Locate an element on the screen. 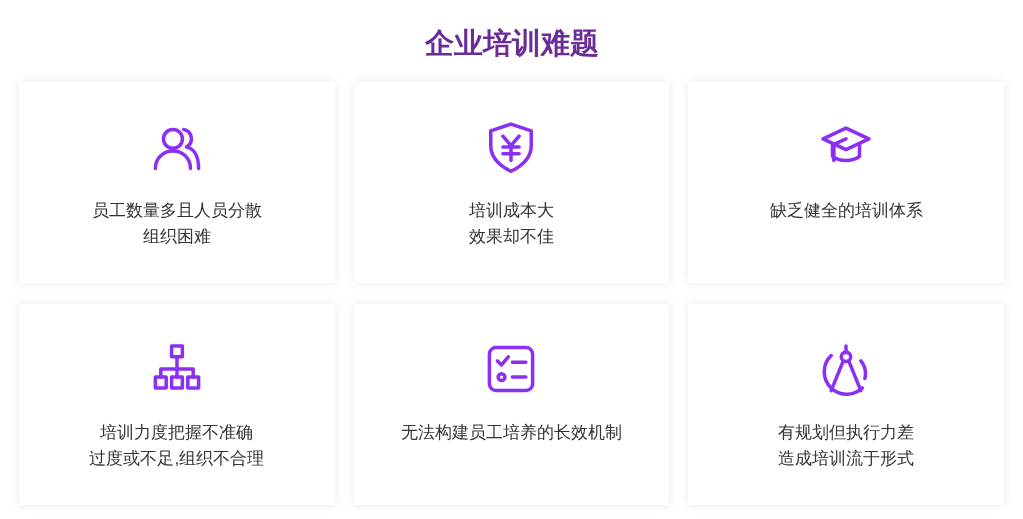  card-text: 造成培训流于形式 is located at coordinates (846, 459).